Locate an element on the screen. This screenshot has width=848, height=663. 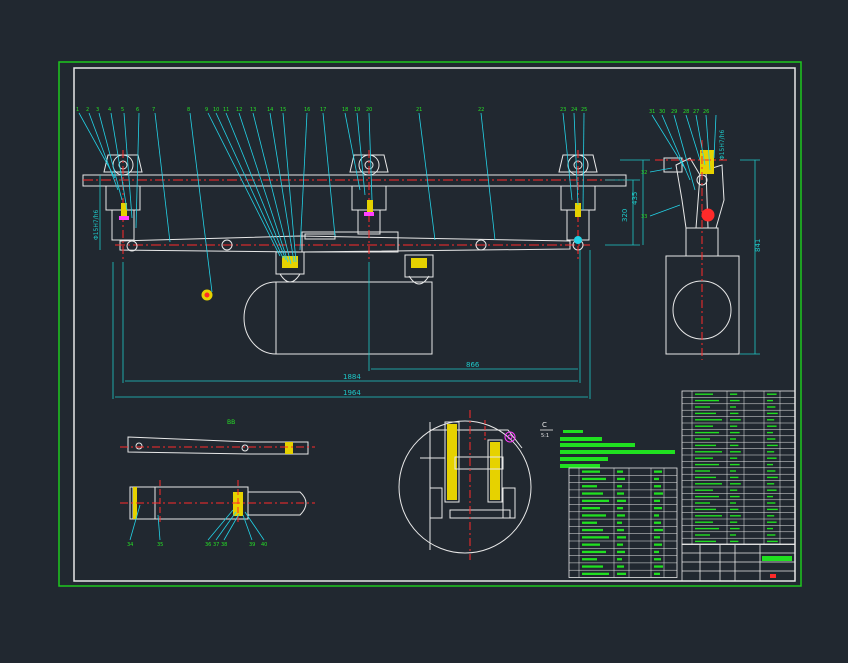
svg-text: 22 is located at coordinates (481, 110).